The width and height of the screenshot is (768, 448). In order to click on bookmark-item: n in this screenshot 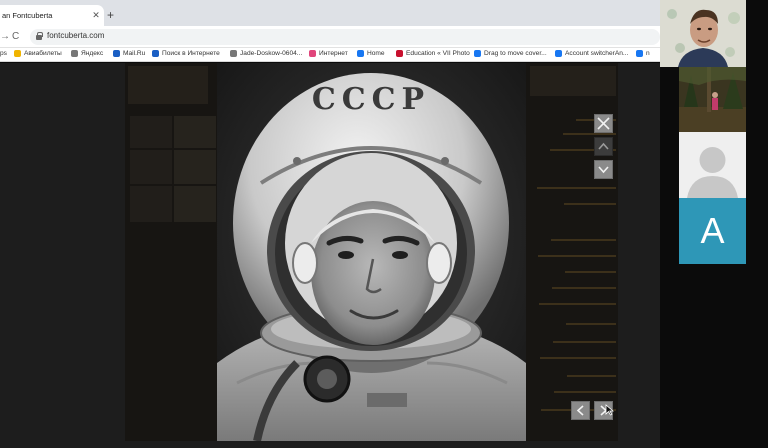, I will do `click(643, 53)`.